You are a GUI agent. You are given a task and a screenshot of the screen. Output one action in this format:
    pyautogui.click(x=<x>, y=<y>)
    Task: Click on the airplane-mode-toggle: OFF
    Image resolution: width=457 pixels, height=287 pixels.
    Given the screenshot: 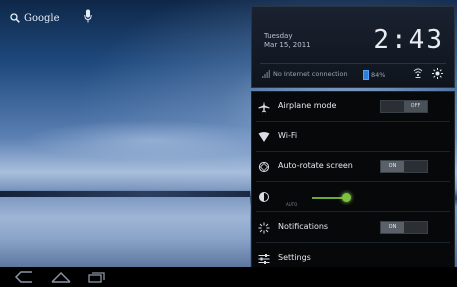 What is the action you would take?
    pyautogui.click(x=404, y=106)
    